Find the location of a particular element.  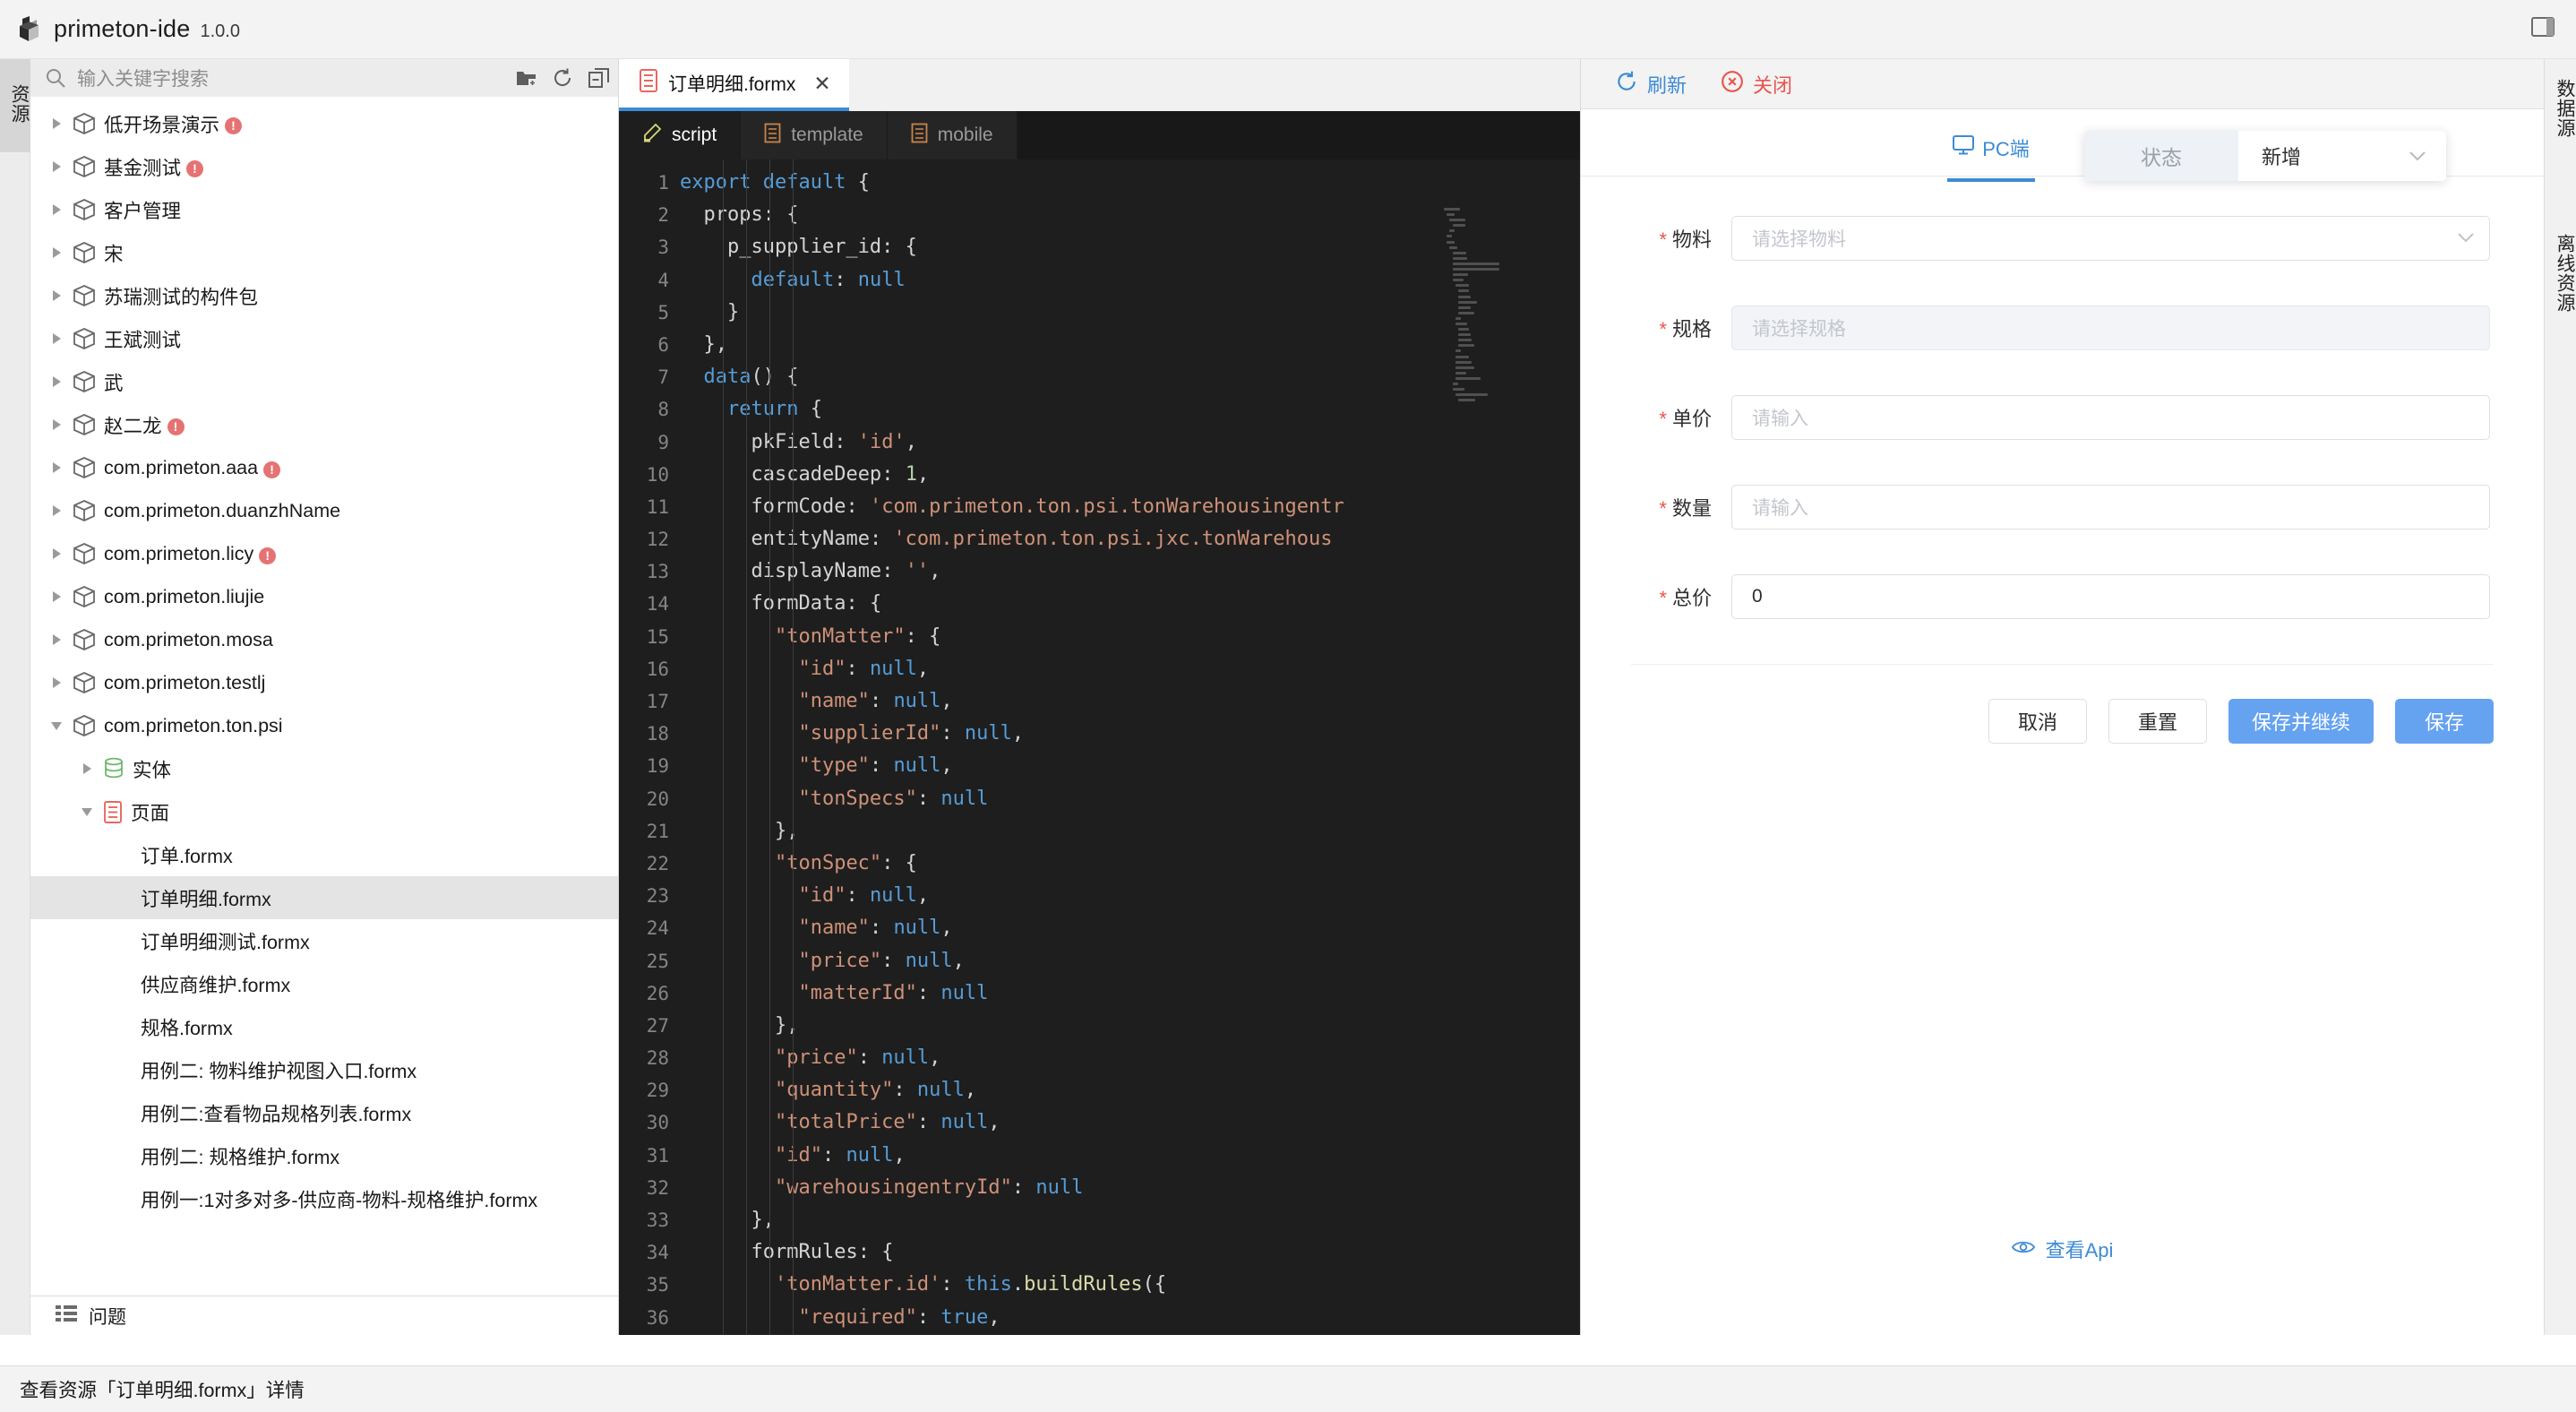

rail-tab-resources: 资源 is located at coordinates (15, 105).